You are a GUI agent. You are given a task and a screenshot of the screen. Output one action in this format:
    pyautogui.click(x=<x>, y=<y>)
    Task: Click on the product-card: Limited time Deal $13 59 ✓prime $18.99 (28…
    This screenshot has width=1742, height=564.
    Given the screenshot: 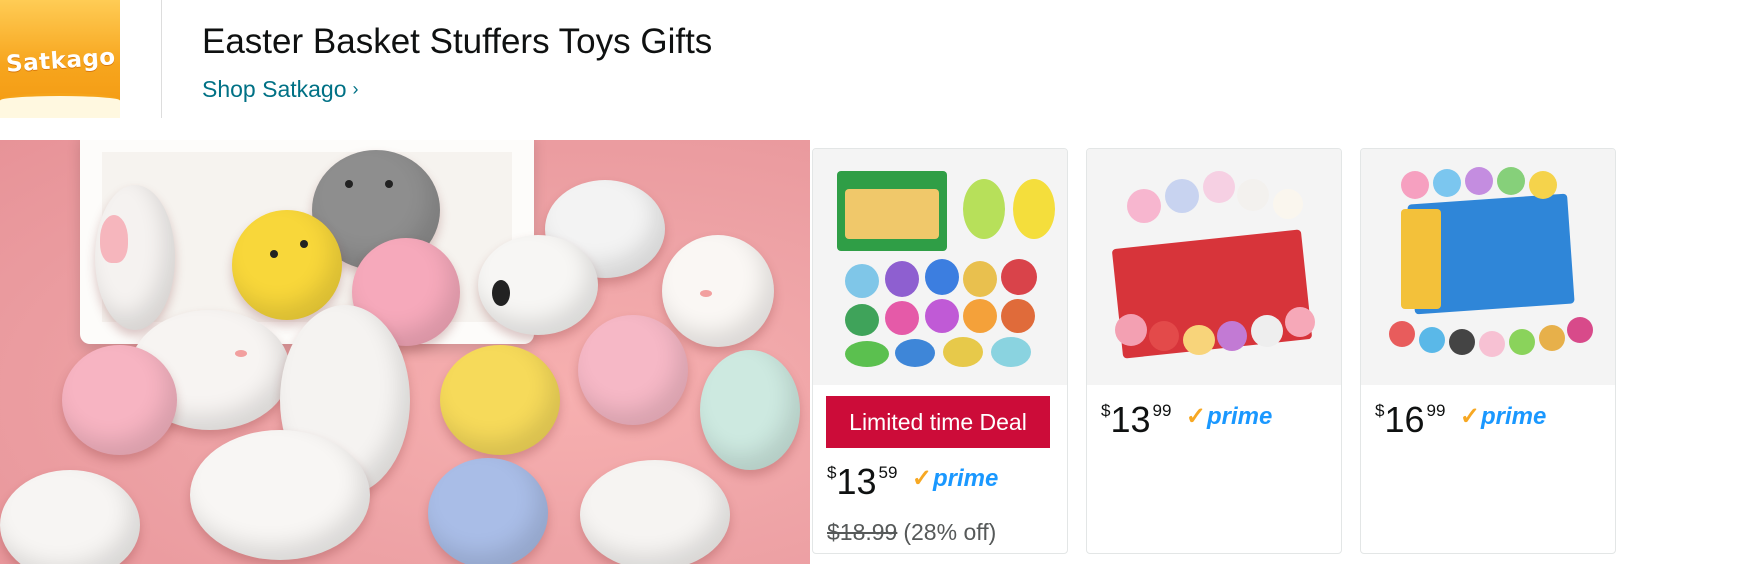 What is the action you would take?
    pyautogui.click(x=940, y=351)
    